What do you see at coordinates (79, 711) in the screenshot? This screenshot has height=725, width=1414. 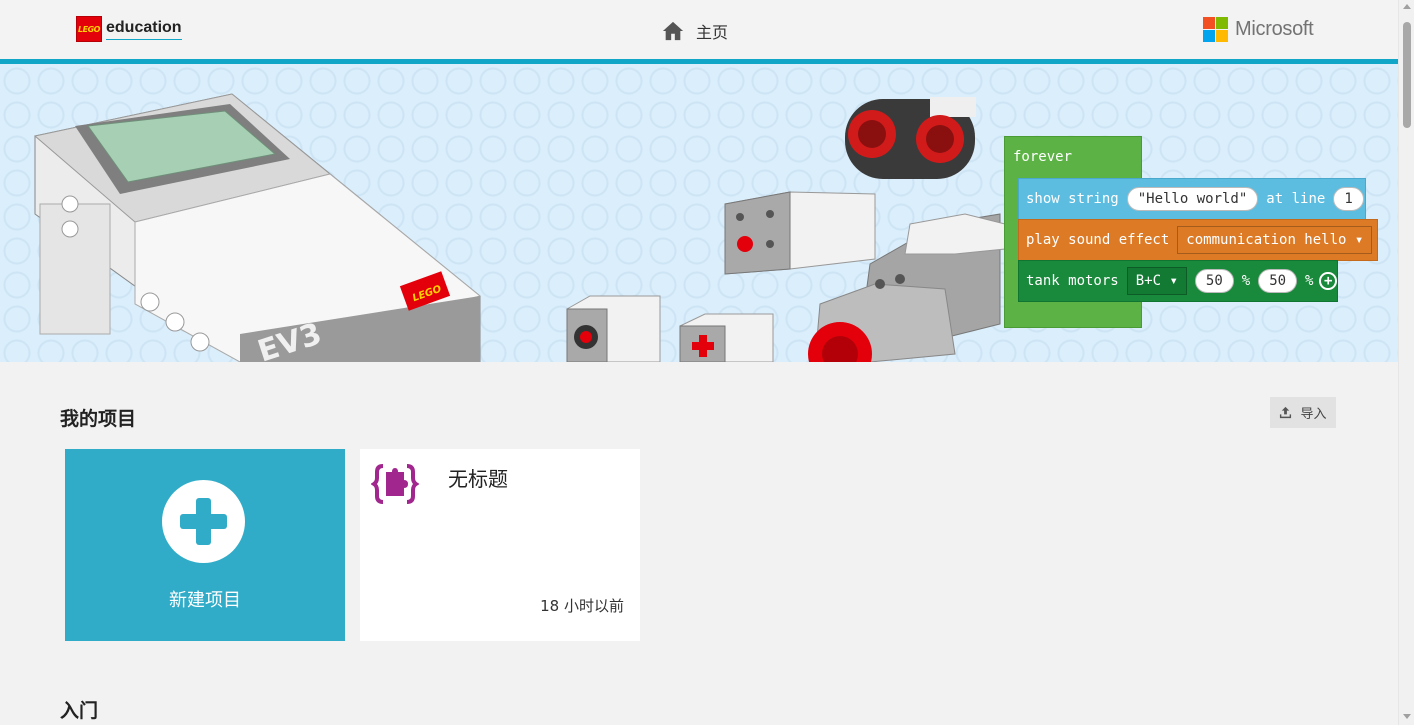 I see `getting-started-title: 入门` at bounding box center [79, 711].